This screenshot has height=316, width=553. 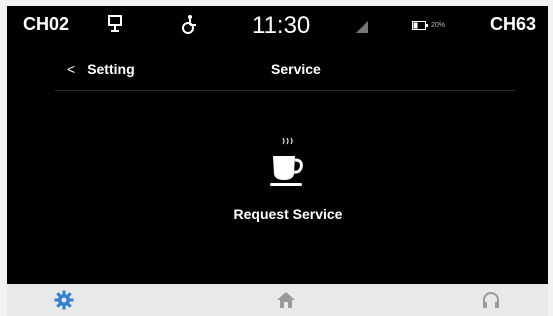 I want to click on monitor-icon, so click(x=115, y=26).